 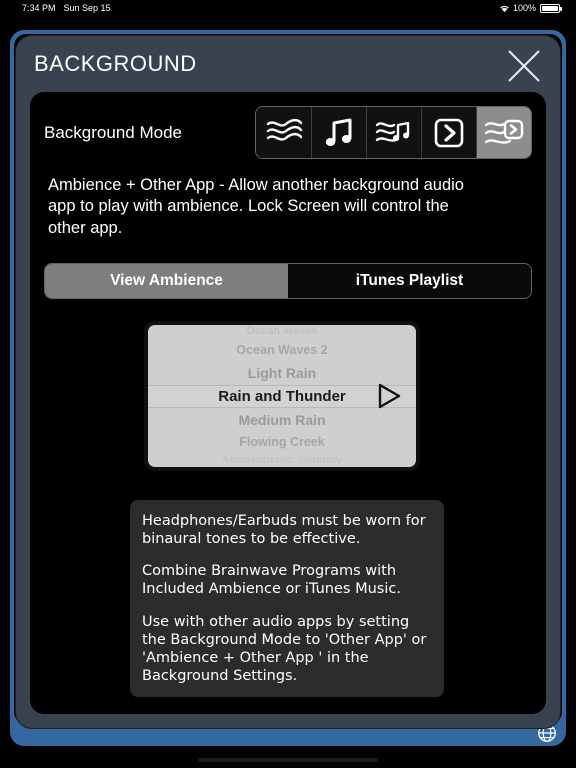 I want to click on status-bar-left: 7:34 PM Sun Sep 15, so click(x=66, y=8).